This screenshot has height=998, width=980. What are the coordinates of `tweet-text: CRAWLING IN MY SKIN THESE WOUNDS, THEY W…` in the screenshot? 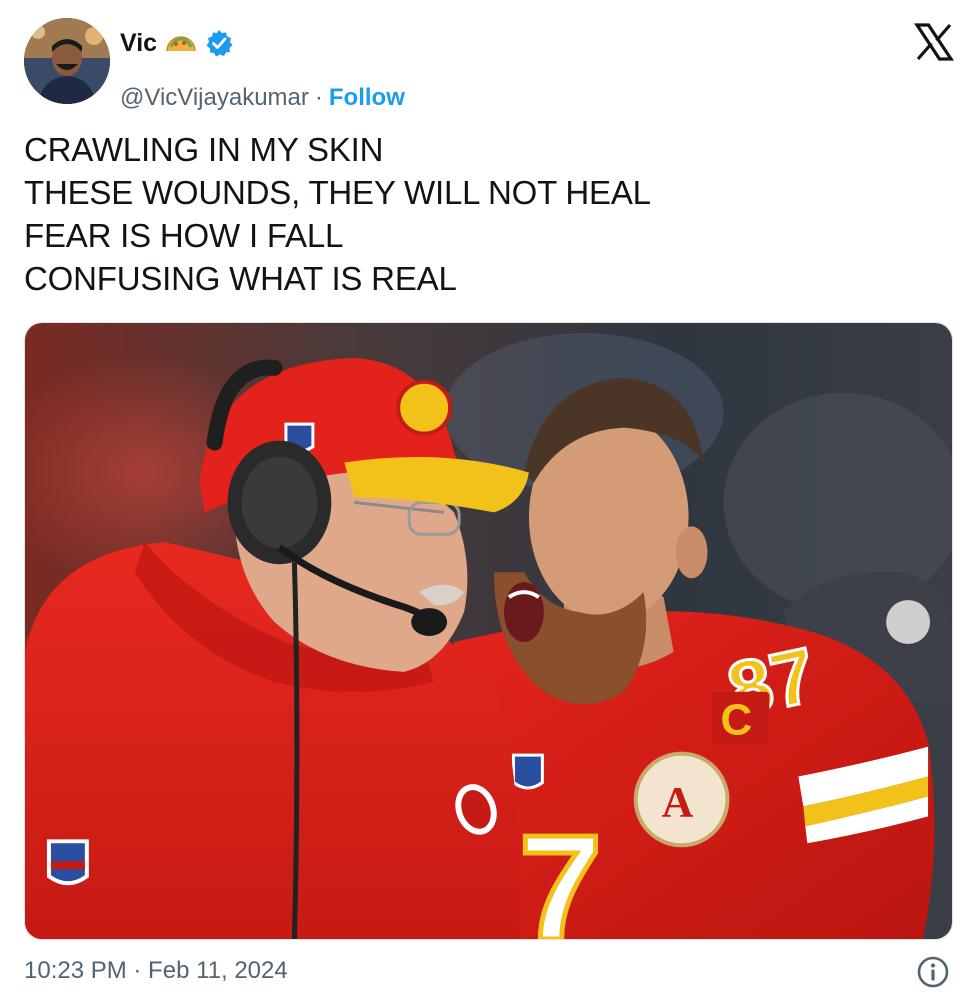 It's located at (337, 214).